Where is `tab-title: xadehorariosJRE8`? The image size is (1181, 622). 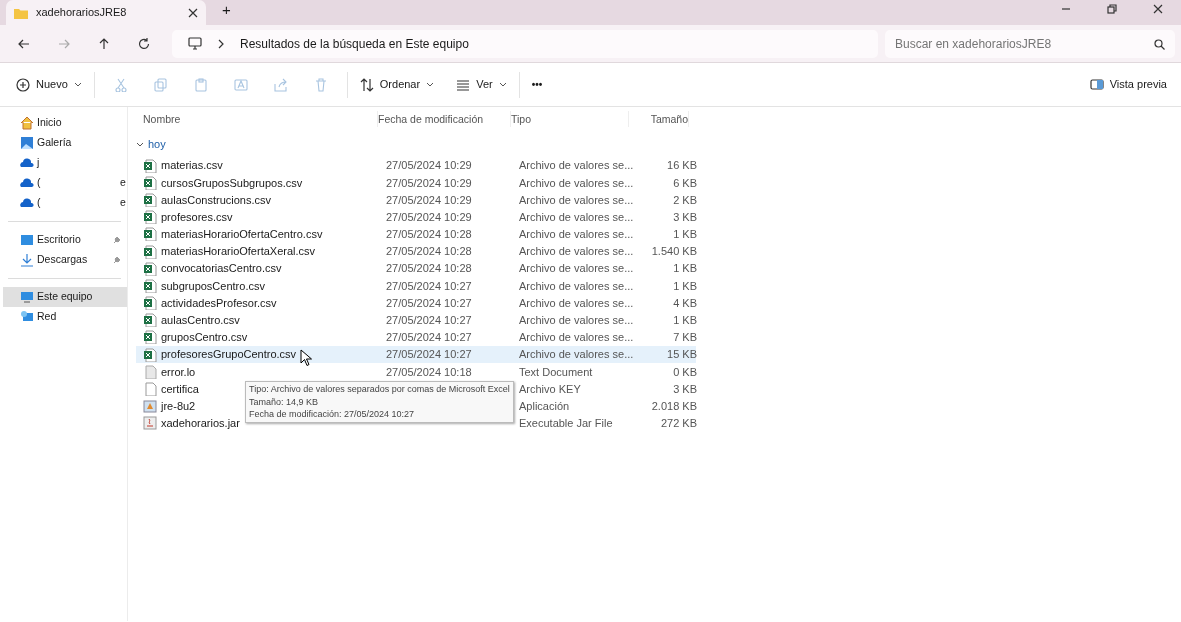 tab-title: xadehorariosJRE8 is located at coordinates (82, 13).